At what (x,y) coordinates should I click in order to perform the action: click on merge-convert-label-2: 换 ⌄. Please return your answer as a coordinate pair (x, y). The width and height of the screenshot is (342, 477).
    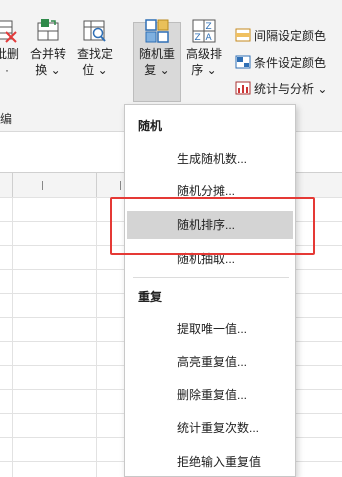
    Looking at the image, I should click on (48, 70).